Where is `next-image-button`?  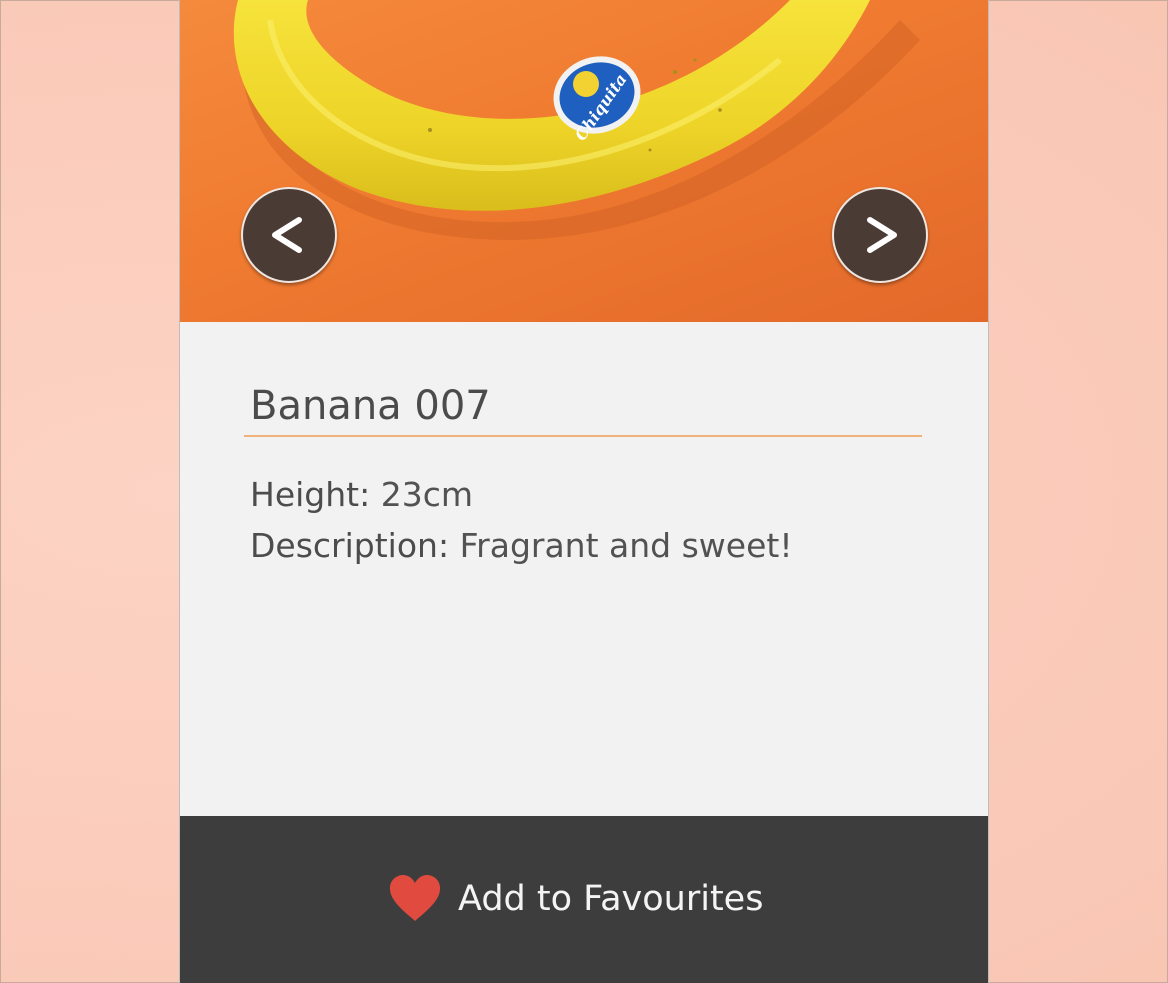
next-image-button is located at coordinates (880, 235).